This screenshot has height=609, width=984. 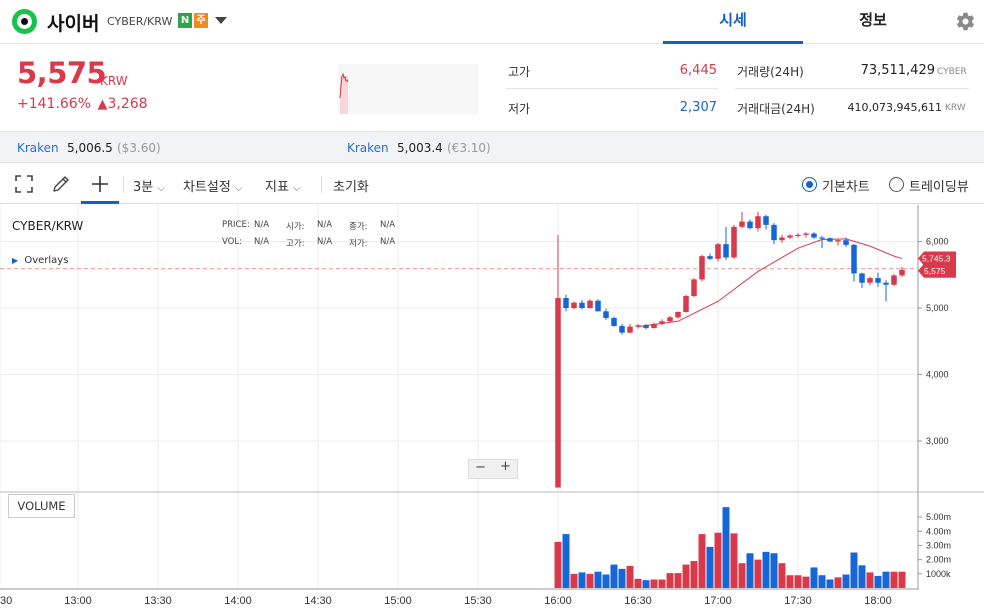 What do you see at coordinates (61, 184) in the screenshot?
I see `pencil-icon` at bounding box center [61, 184].